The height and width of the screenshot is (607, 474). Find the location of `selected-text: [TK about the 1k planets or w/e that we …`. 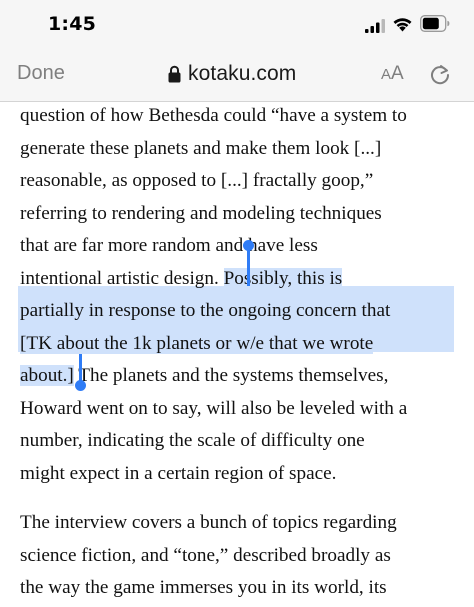

selected-text: [TK about the 1k planets or w/e that we … is located at coordinates (197, 343).